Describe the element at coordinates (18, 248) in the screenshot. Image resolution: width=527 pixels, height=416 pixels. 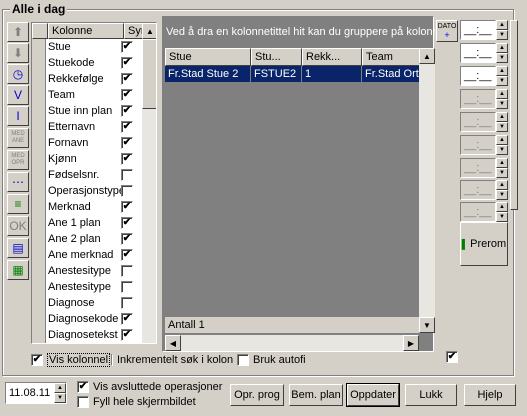
I see `document-icon: ▤` at that location.